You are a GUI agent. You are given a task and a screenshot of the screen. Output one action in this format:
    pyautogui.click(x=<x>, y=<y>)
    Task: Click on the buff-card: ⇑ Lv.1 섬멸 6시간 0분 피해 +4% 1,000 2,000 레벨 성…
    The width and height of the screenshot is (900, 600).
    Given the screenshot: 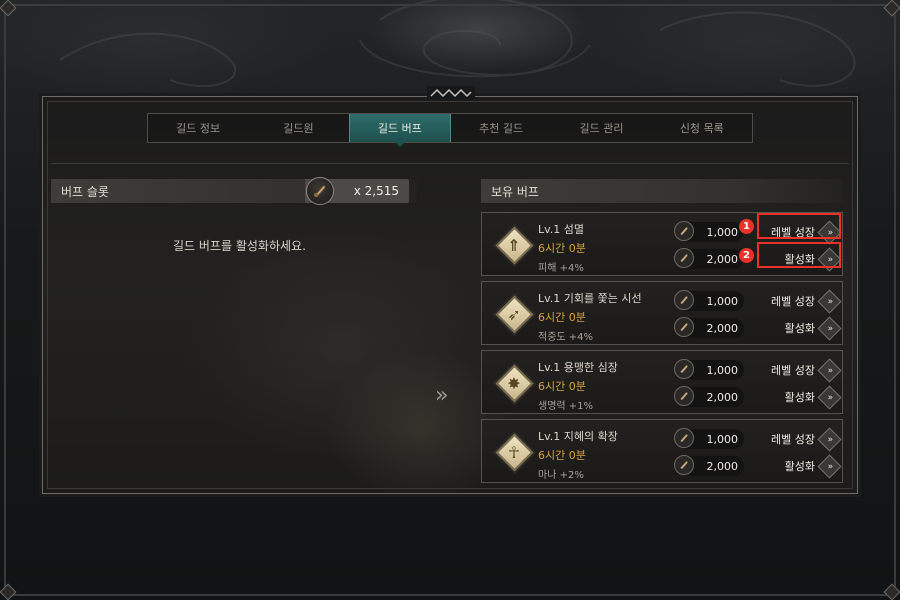 What is the action you would take?
    pyautogui.click(x=662, y=244)
    